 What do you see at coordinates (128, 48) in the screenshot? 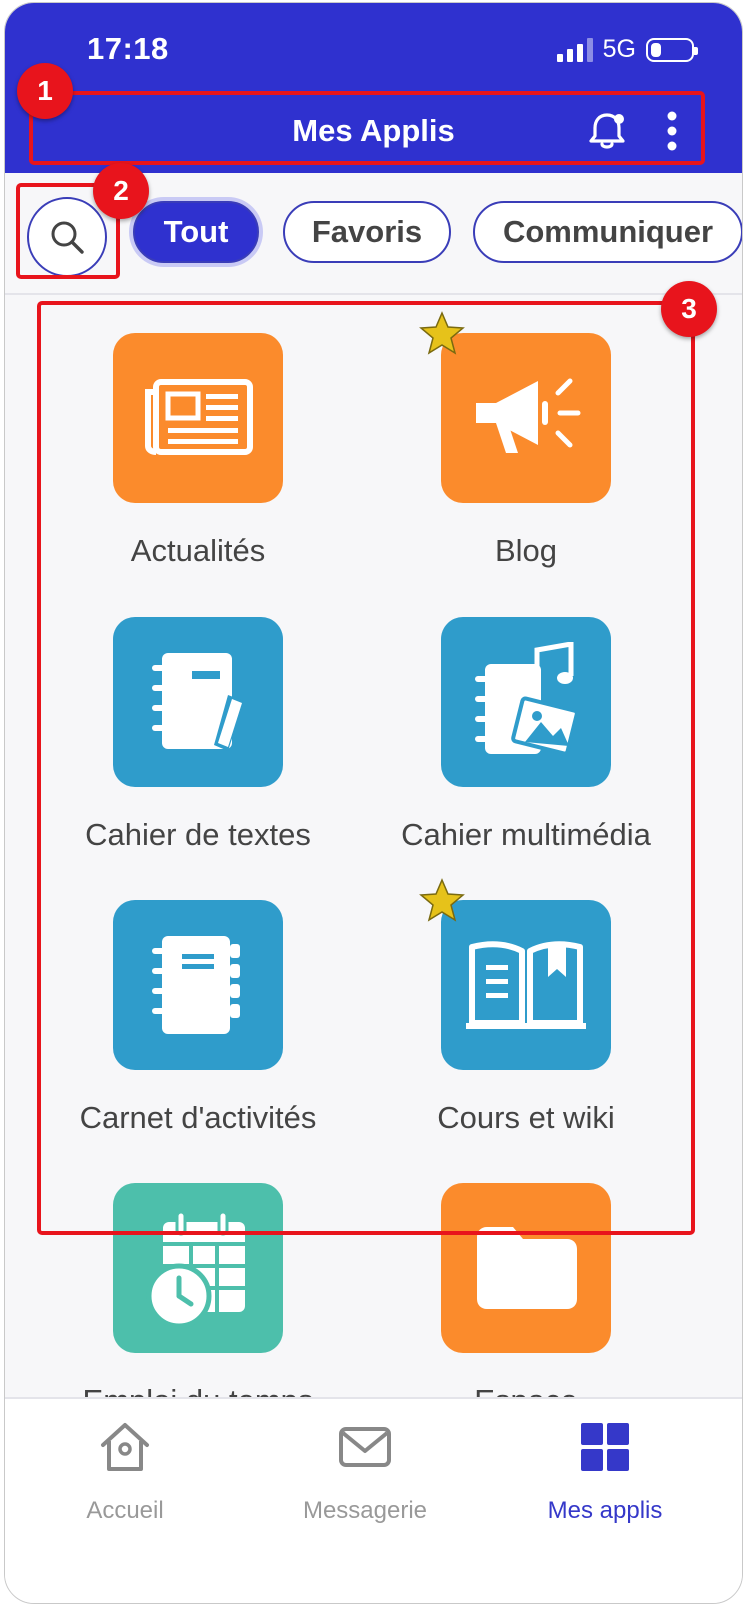
I see `status-time: 17:18` at bounding box center [128, 48].